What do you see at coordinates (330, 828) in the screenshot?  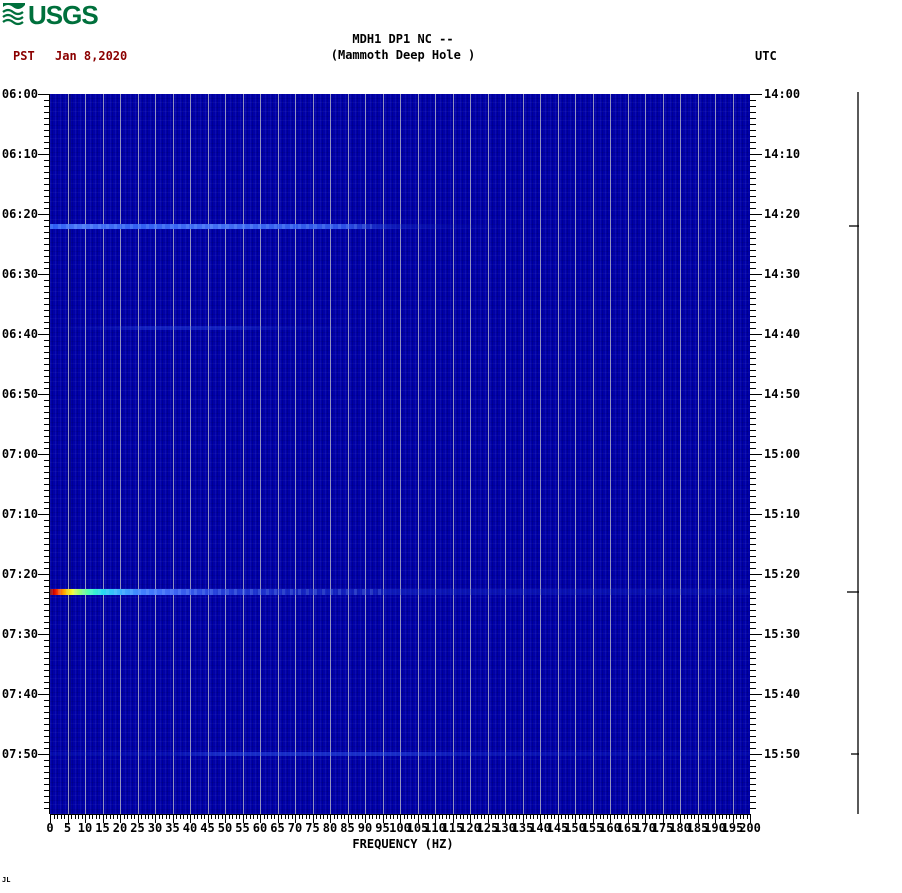 I see `freq-tick-label: 80` at bounding box center [330, 828].